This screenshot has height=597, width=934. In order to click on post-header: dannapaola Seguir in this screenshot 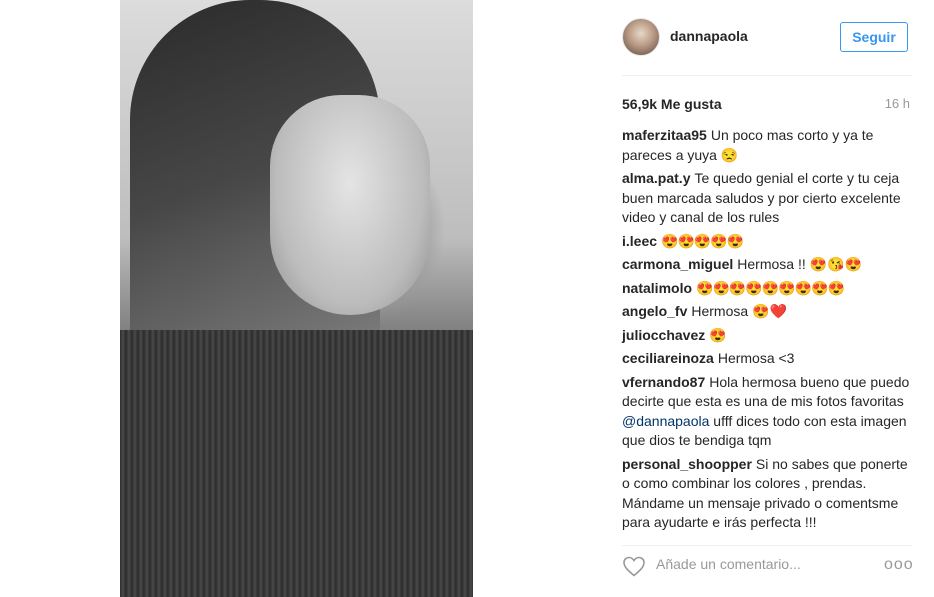, I will do `click(767, 37)`.